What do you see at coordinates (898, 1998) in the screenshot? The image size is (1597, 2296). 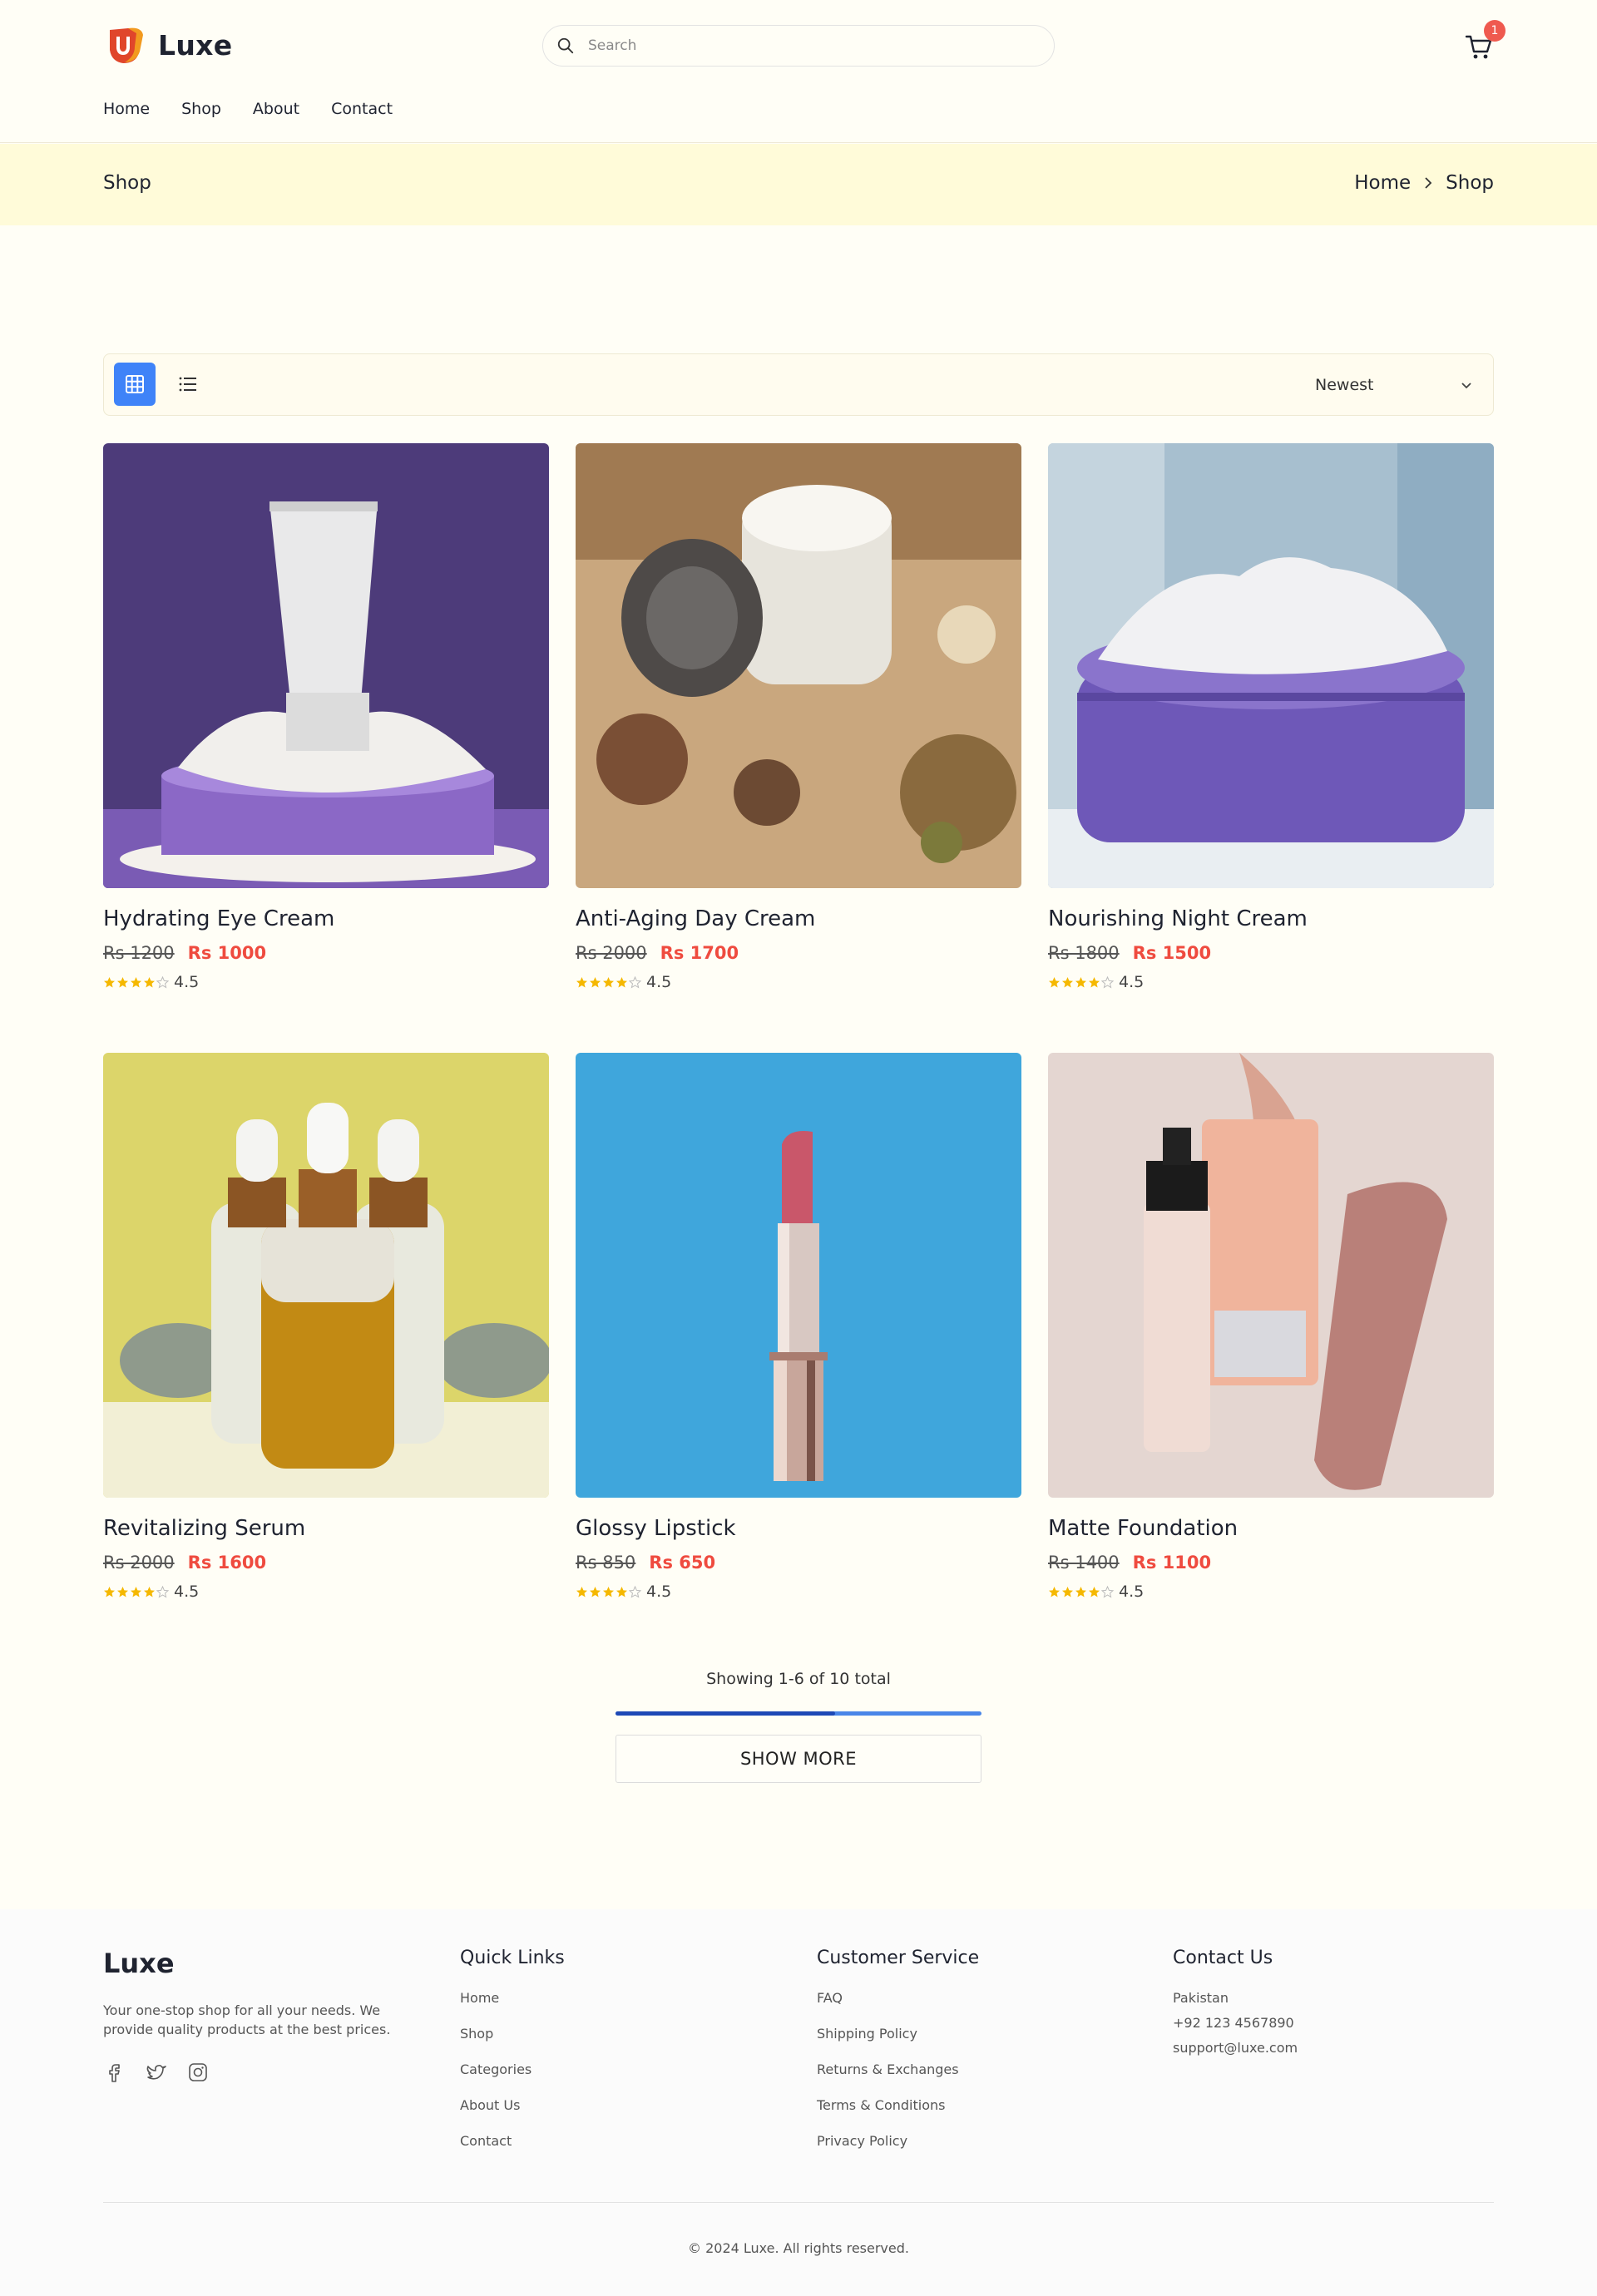 I see `footer-link-faq: FAQ` at bounding box center [898, 1998].